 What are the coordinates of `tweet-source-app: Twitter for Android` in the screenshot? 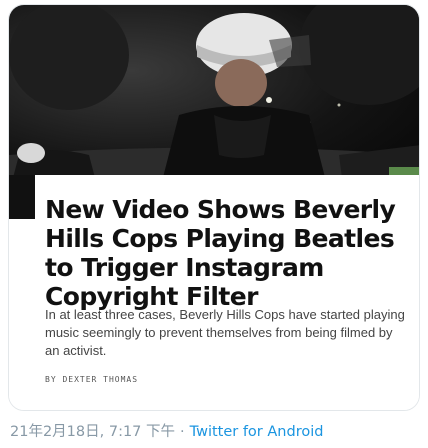 It's located at (257, 432).